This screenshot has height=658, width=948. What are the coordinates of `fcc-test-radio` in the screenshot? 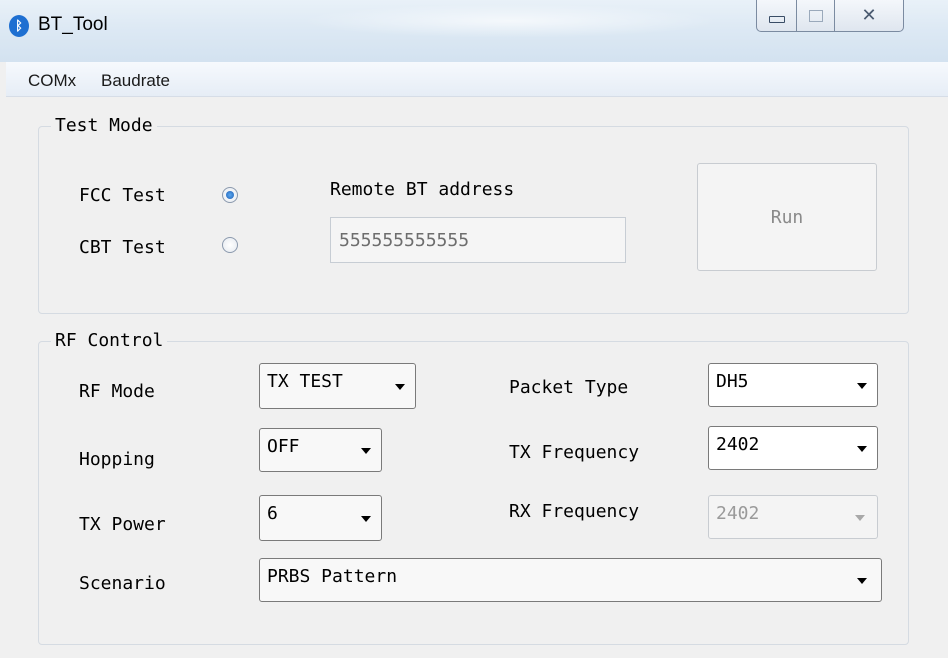 It's located at (230, 195).